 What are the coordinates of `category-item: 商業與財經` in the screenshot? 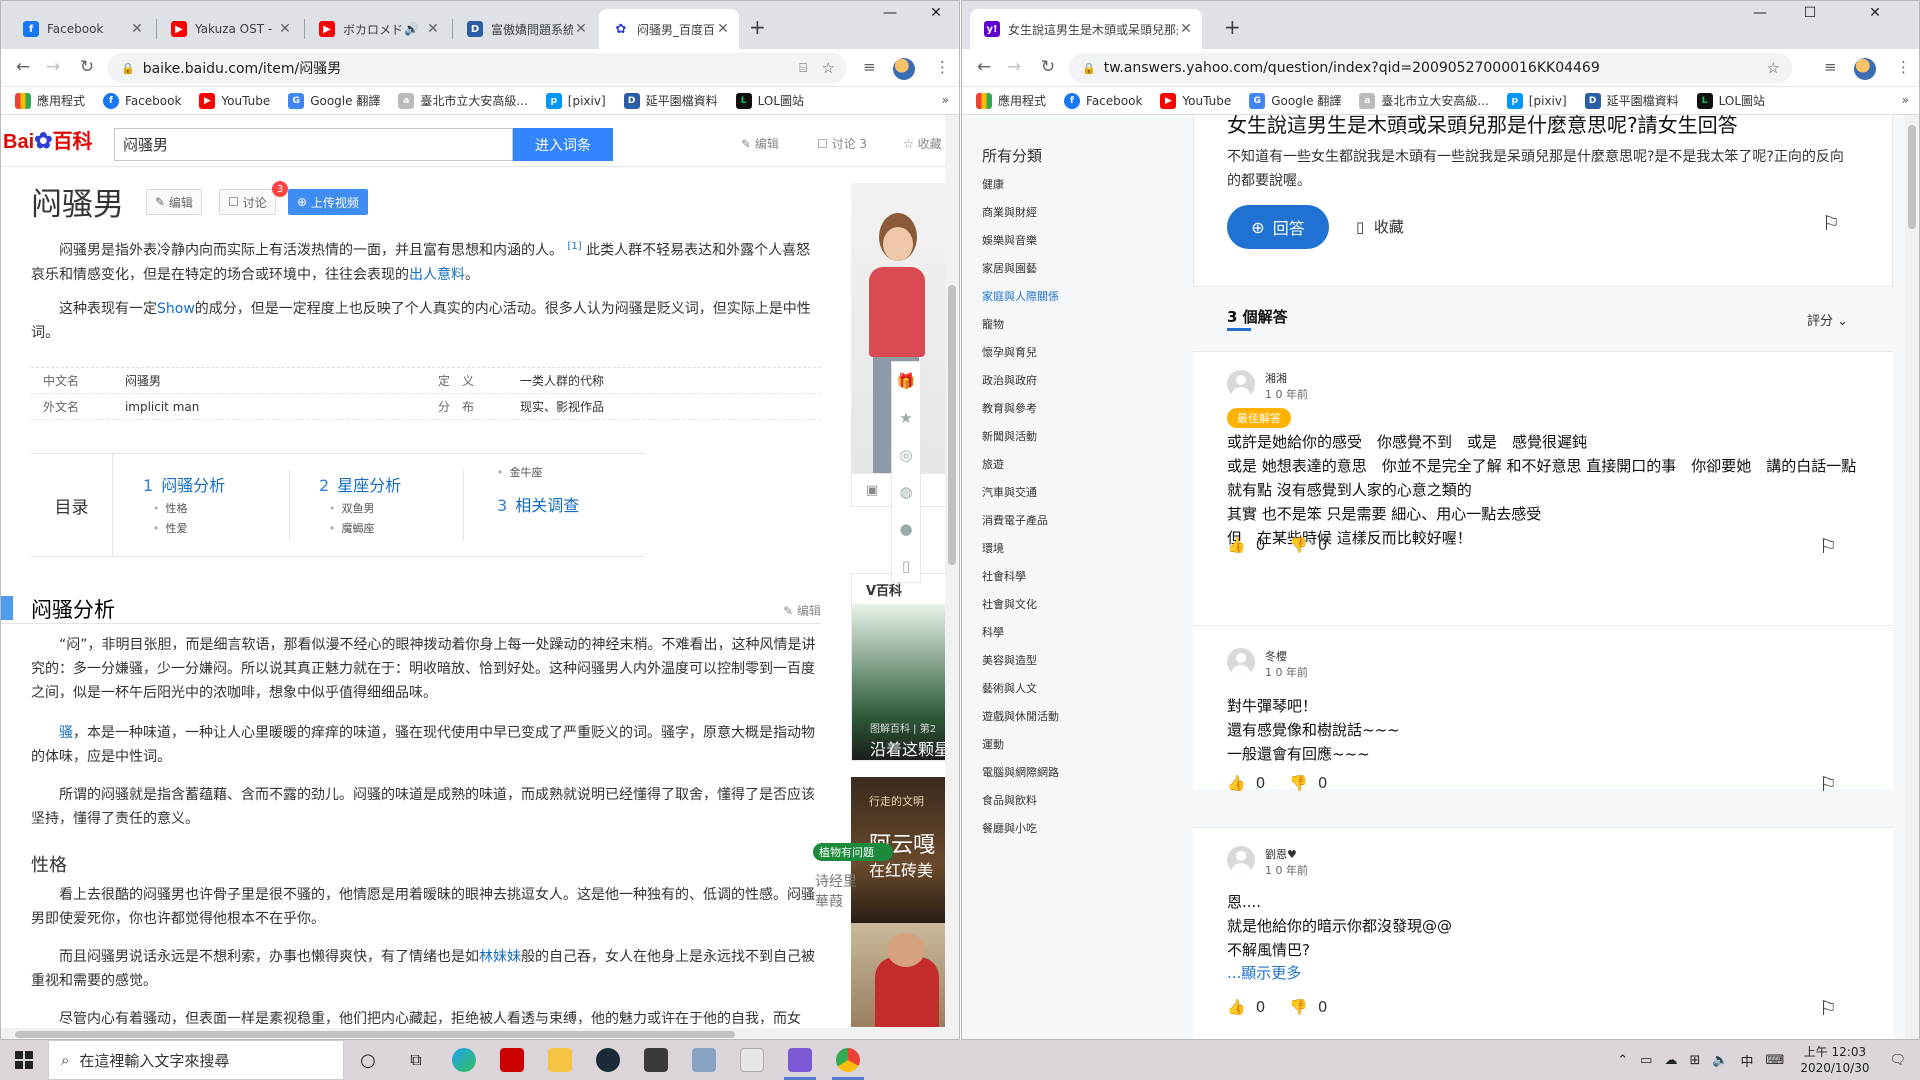 It's located at (1067, 220).